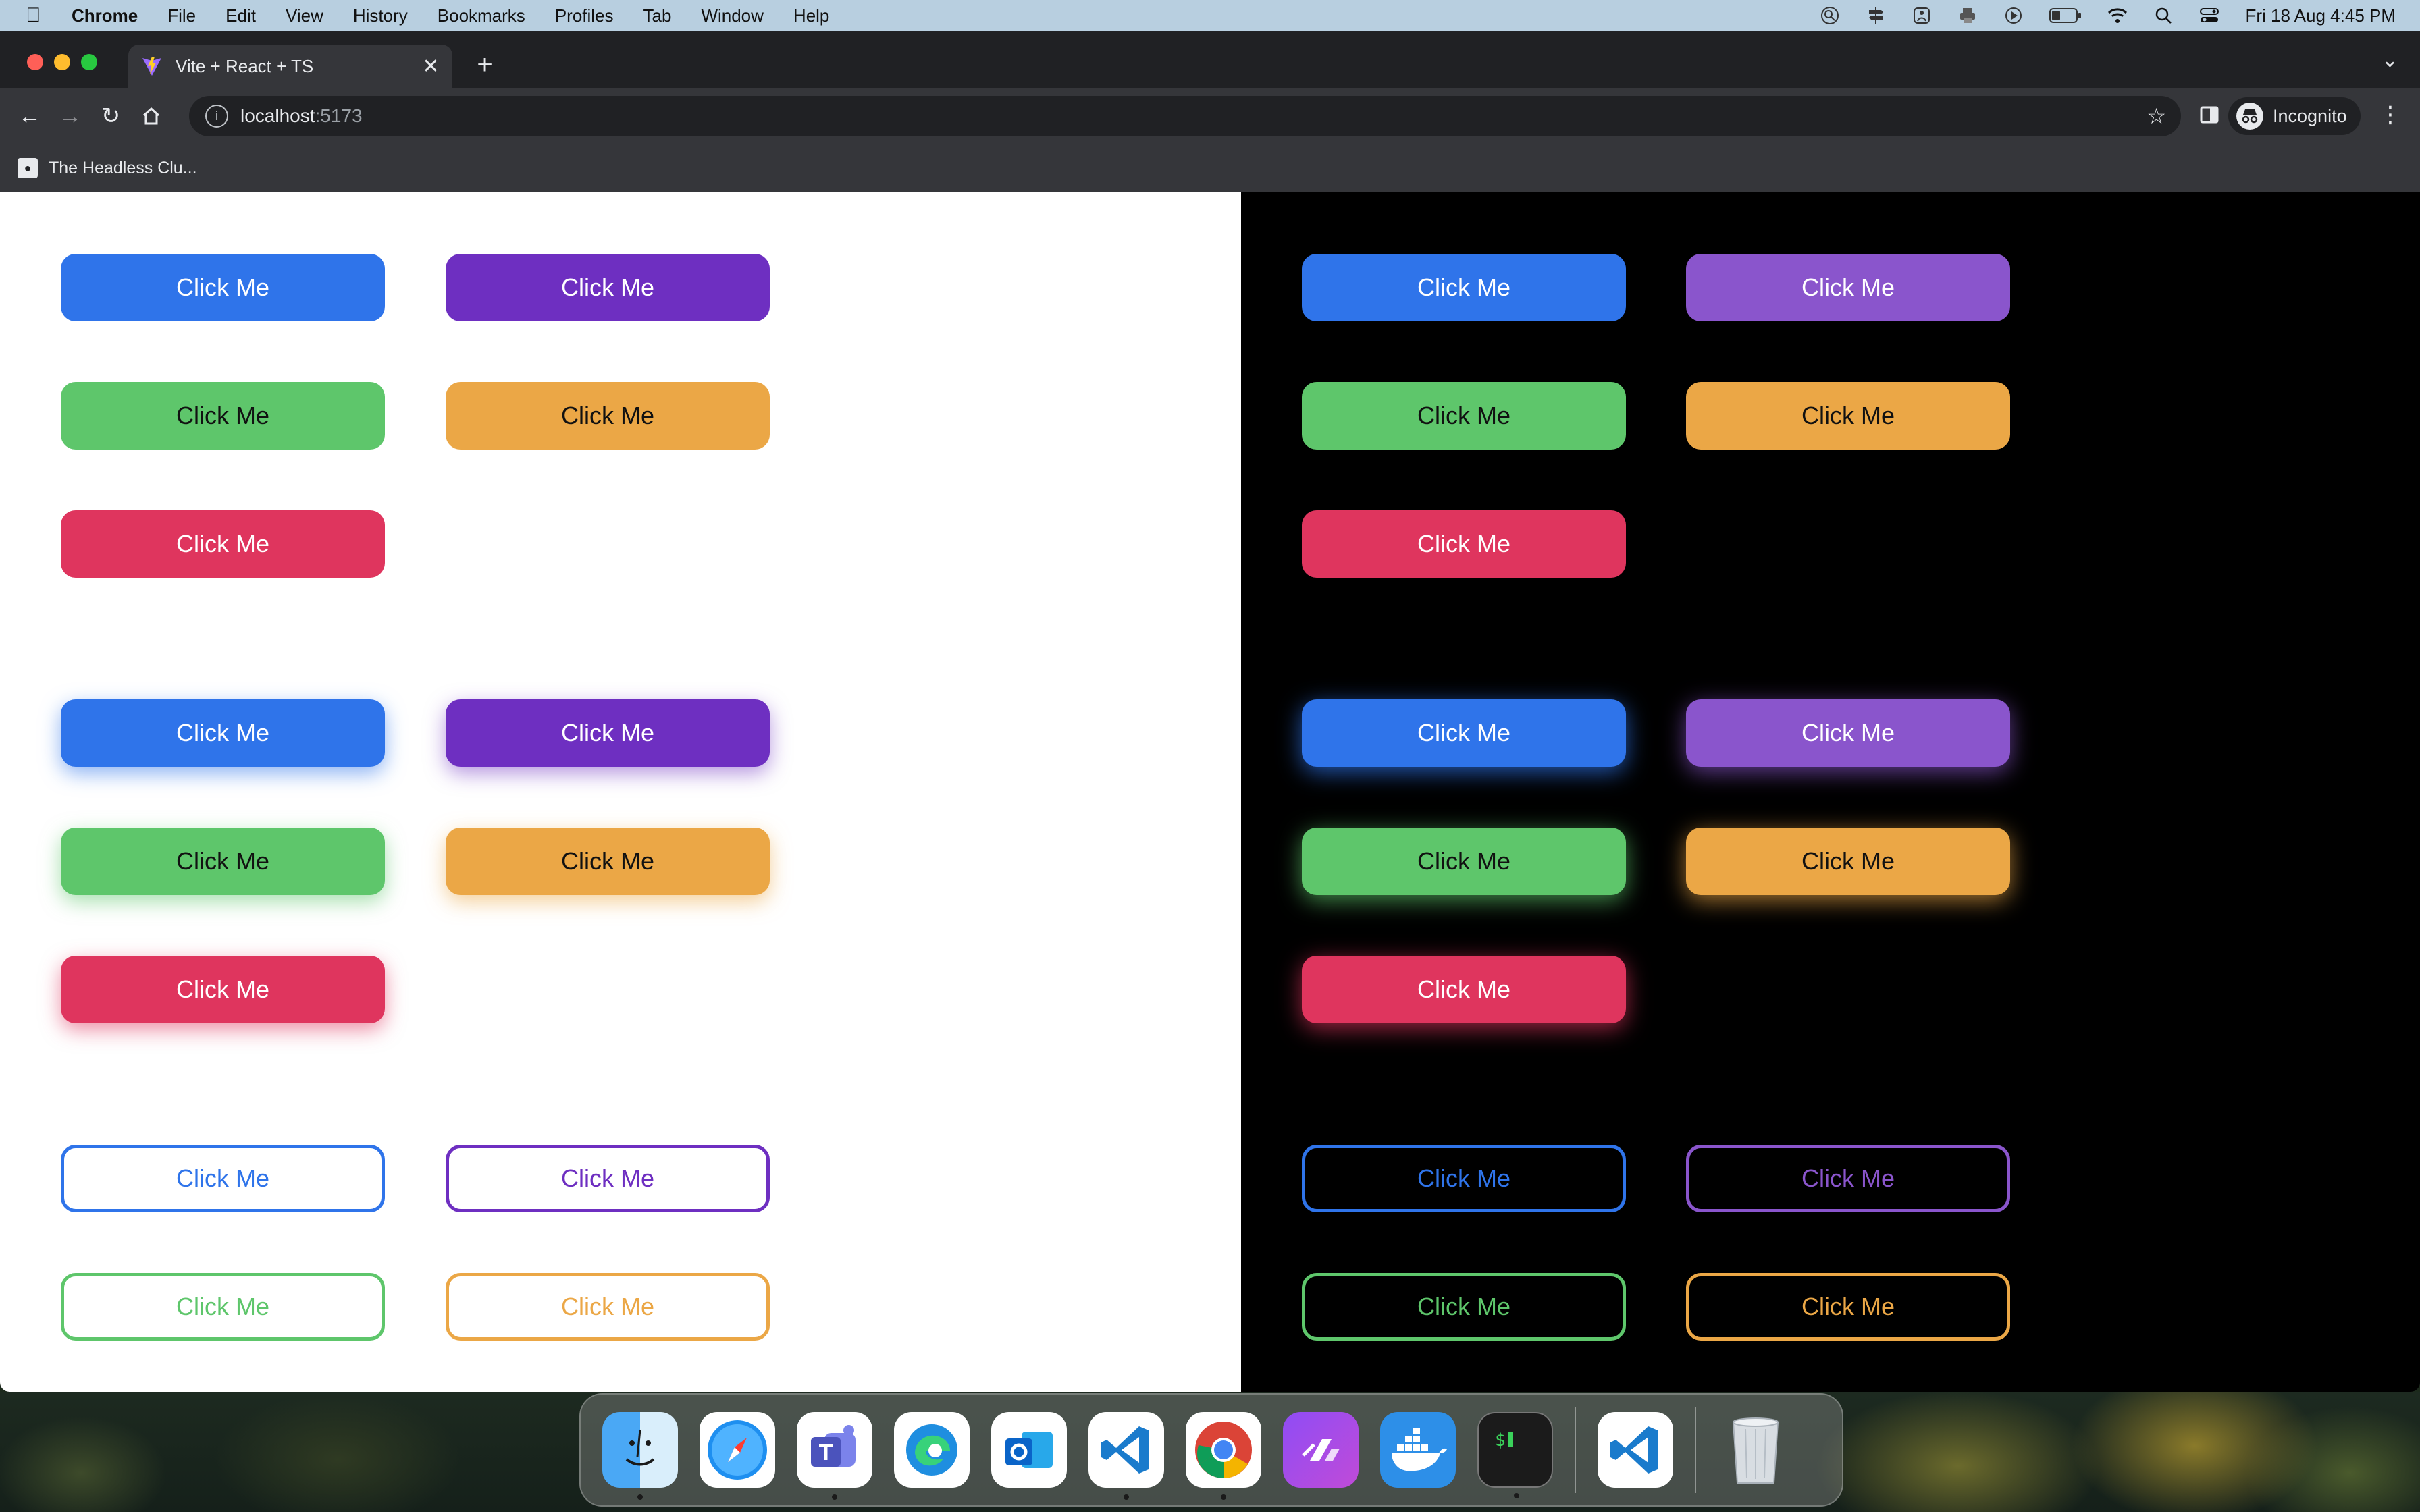 The image size is (2420, 1512). Describe the element at coordinates (732, 15) in the screenshot. I see `menu-window: Window` at that location.